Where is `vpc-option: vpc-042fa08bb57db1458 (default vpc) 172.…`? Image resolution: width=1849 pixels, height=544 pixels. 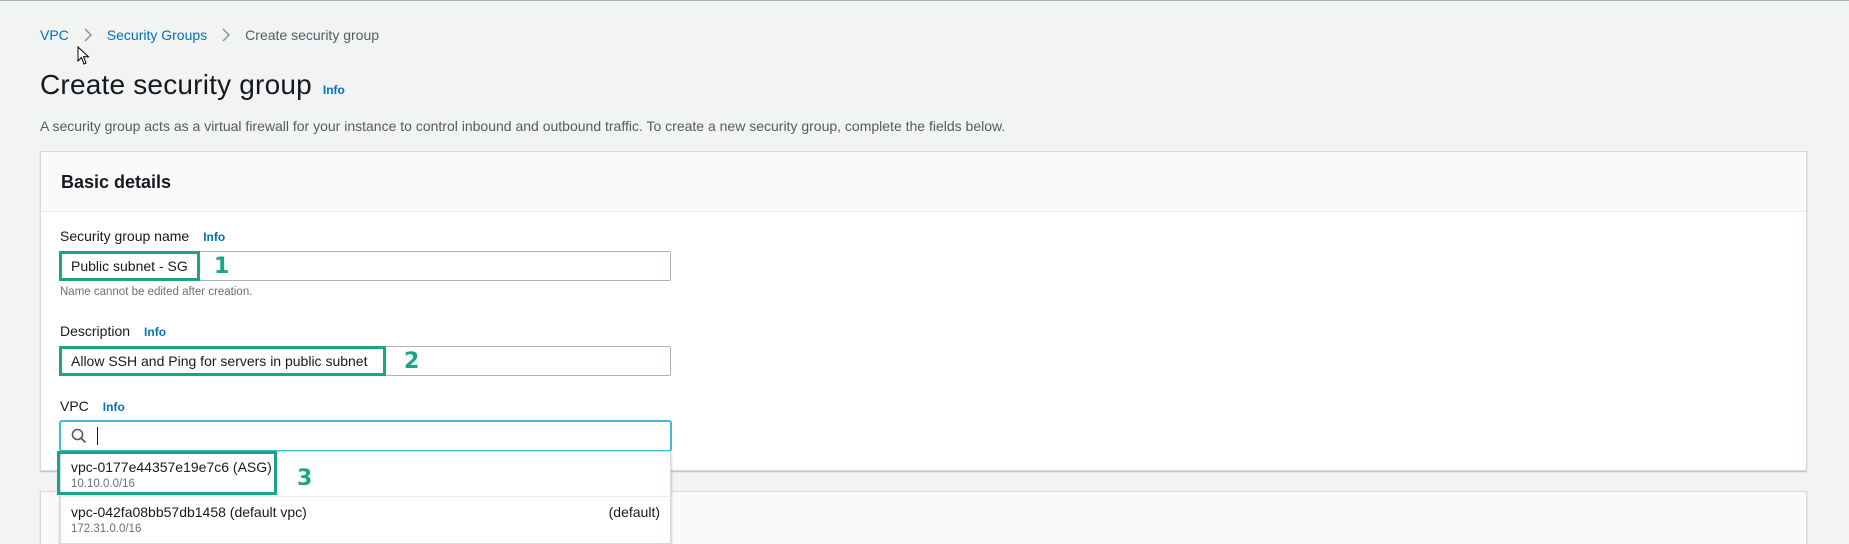
vpc-option: vpc-042fa08bb57db1458 (default vpc) 172.… is located at coordinates (365, 518).